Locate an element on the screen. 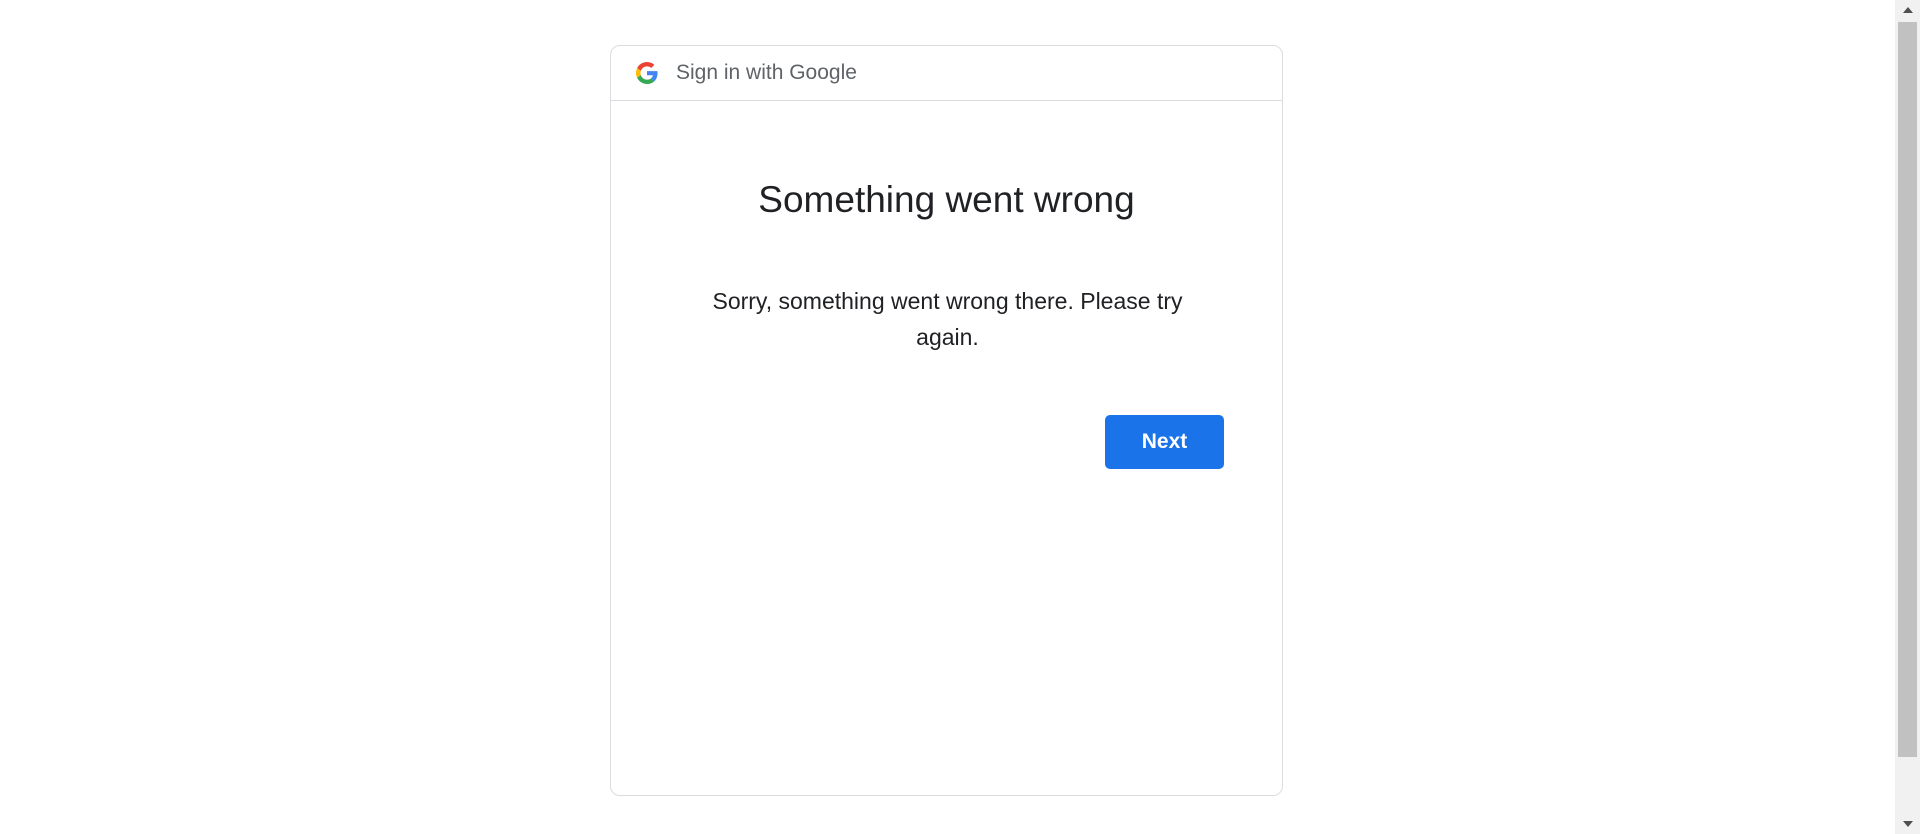 This screenshot has height=834, width=1920. vertical-scrollbar is located at coordinates (1907, 417).